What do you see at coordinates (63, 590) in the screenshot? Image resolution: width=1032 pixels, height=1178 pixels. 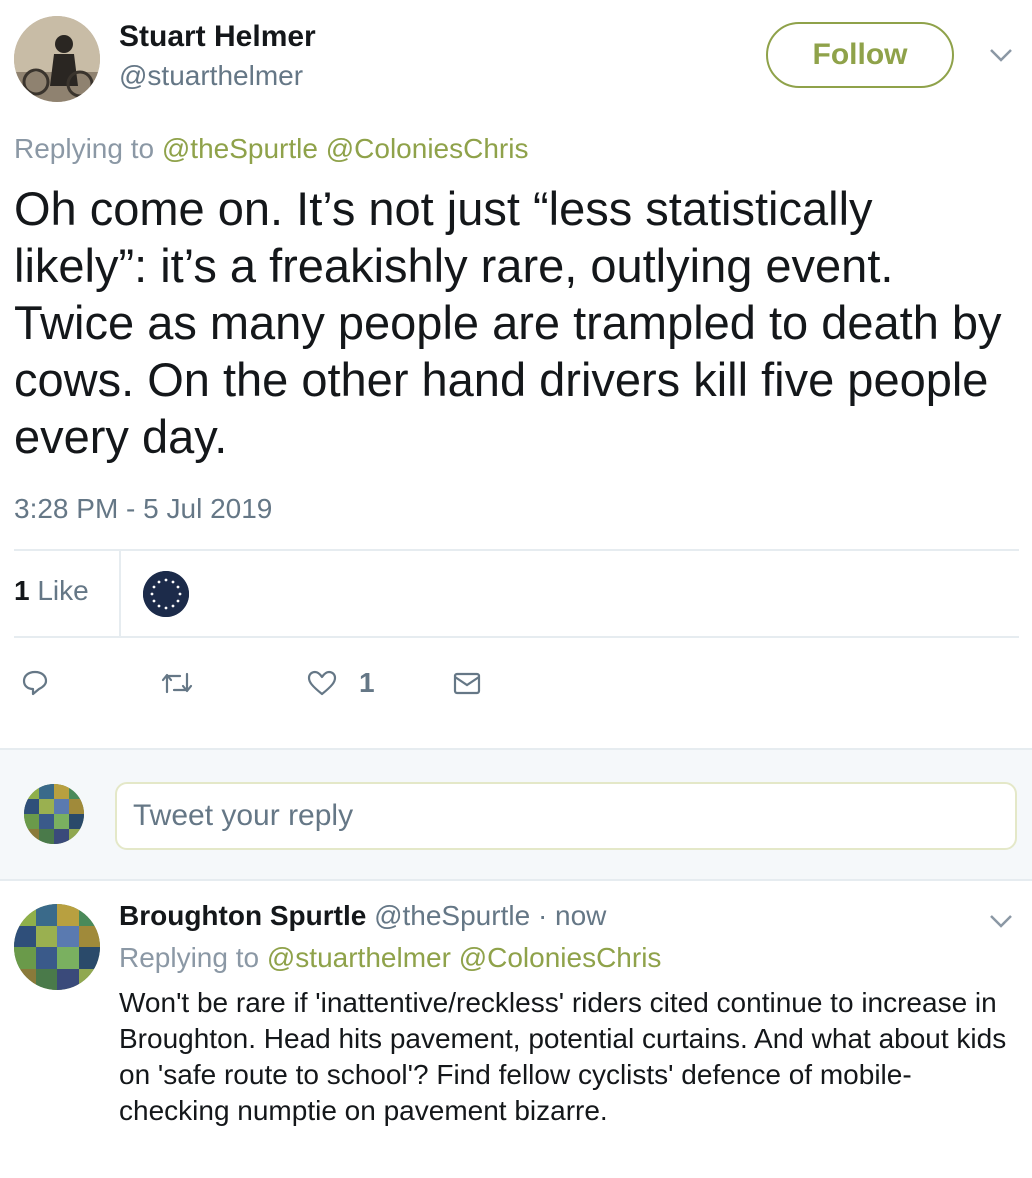 I see `likes-label: Like` at bounding box center [63, 590].